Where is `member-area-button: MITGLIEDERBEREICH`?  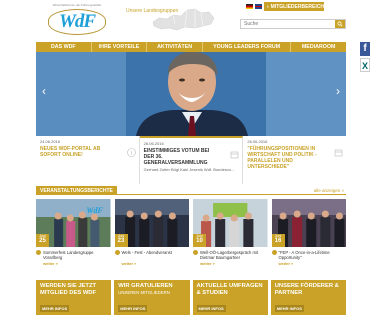 member-area-button: MITGLIEDERBEREICH is located at coordinates (294, 6).